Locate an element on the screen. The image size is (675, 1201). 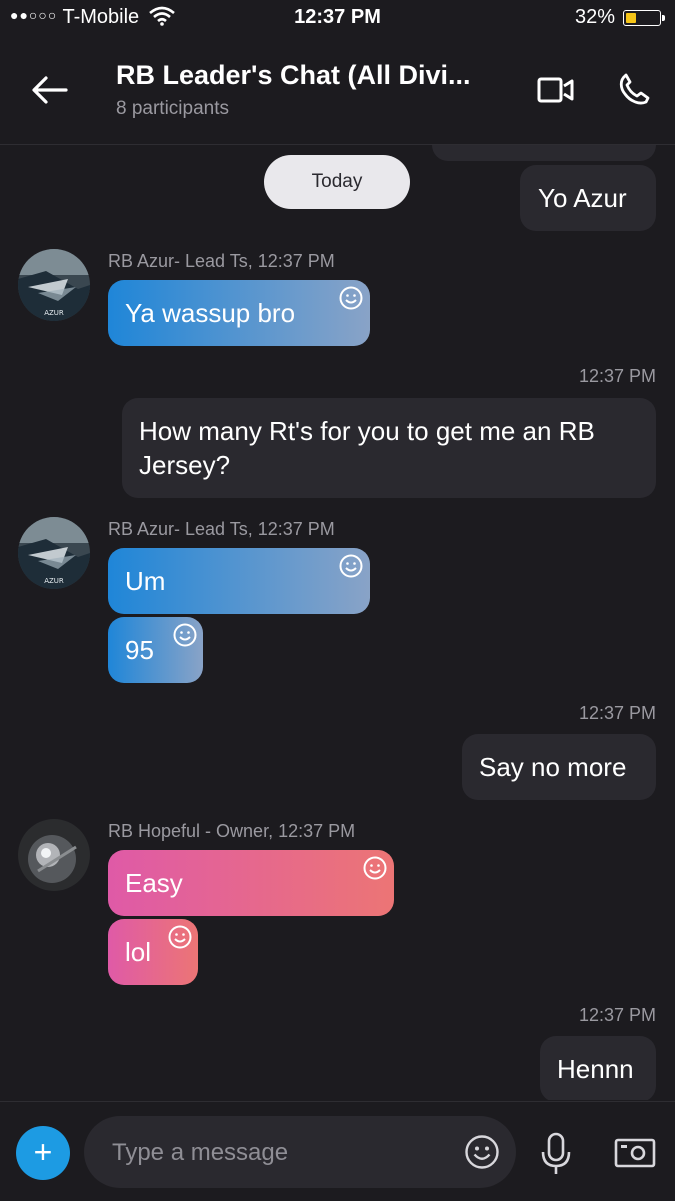
microphone-icon is located at coordinates (556, 1154).